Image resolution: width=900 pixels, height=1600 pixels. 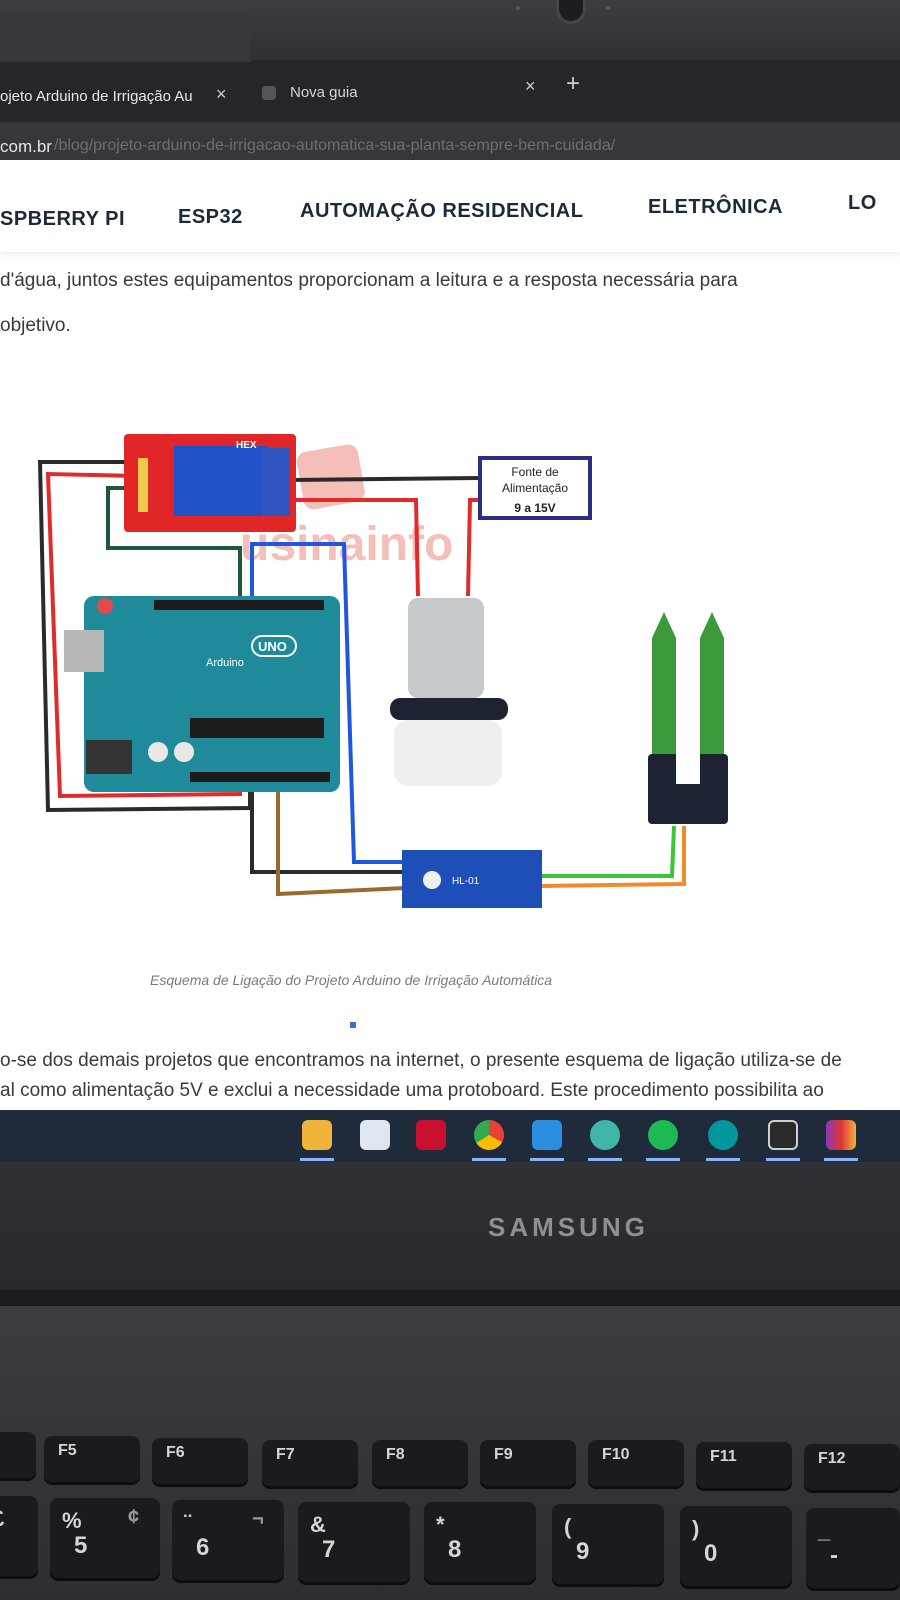 What do you see at coordinates (688, 718) in the screenshot?
I see `soil-moisture-probe` at bounding box center [688, 718].